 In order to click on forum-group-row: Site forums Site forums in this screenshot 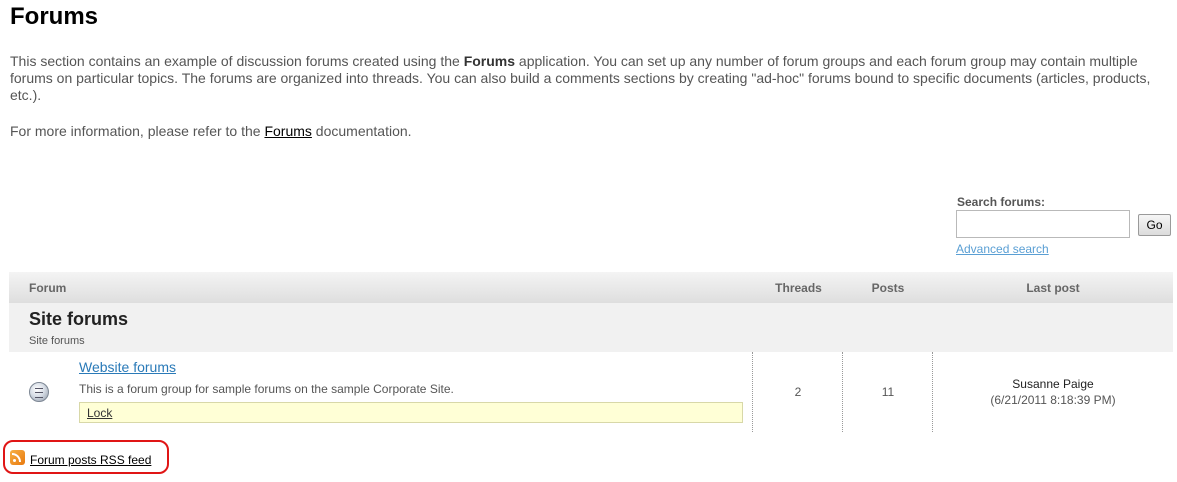, I will do `click(591, 327)`.